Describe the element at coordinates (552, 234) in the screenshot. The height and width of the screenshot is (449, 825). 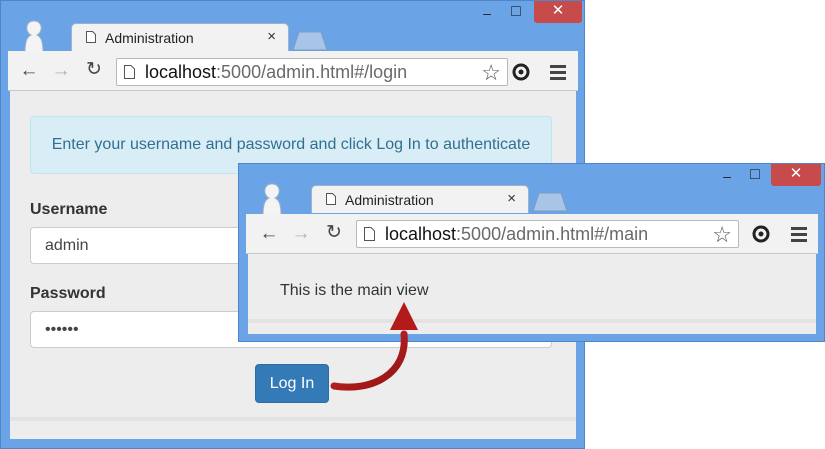
I see `url-path: :5000/admin.html#/main` at that location.